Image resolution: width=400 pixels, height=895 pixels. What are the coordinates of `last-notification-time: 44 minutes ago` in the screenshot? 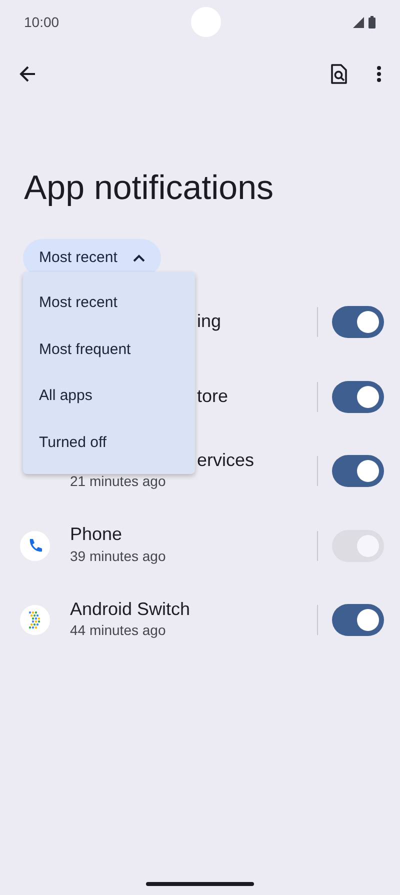 It's located at (118, 630).